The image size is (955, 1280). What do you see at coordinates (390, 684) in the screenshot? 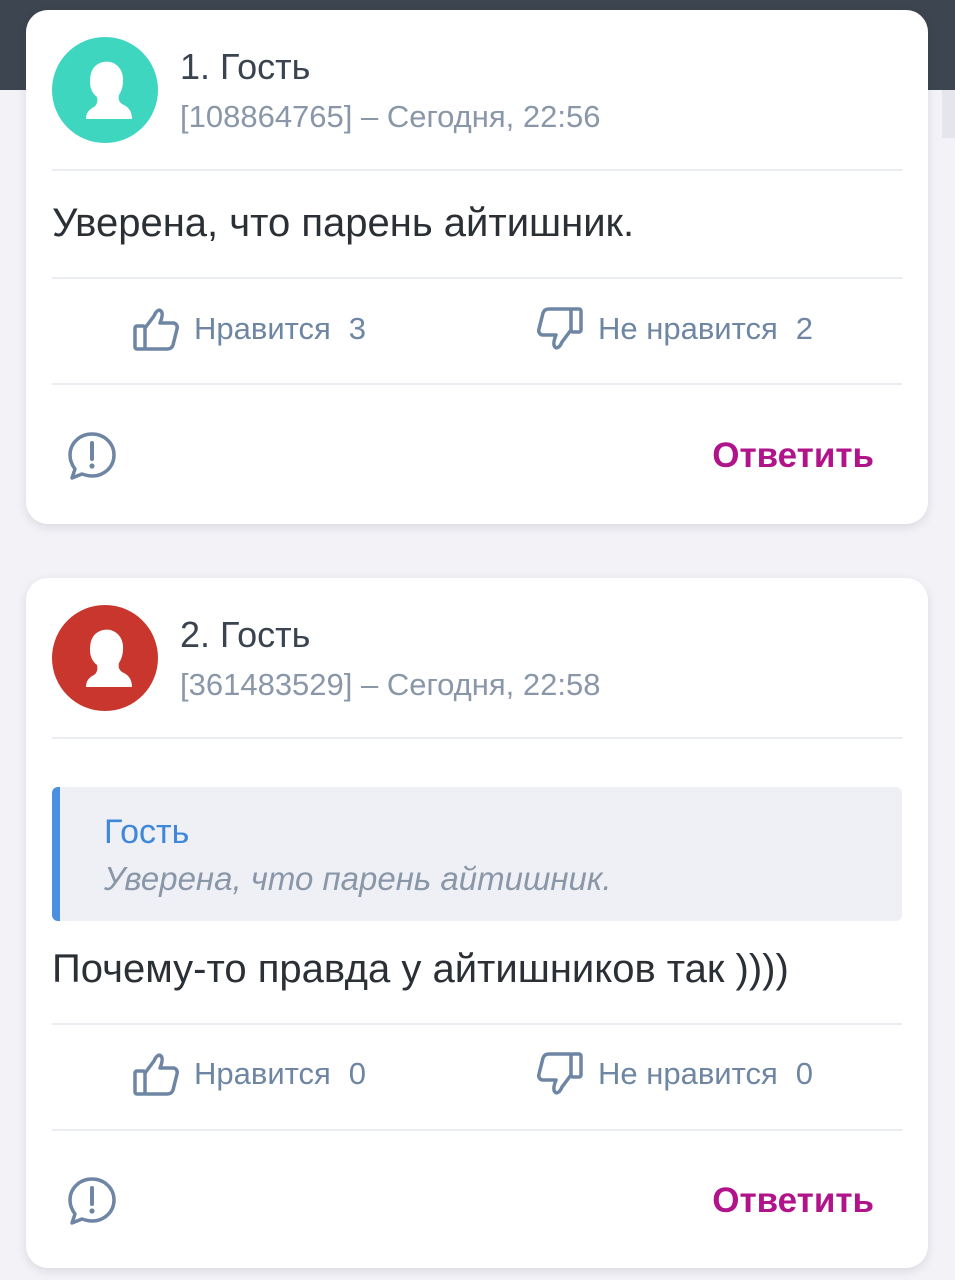
I see `comment-meta: [361483529] – Сегодня, 22:58` at bounding box center [390, 684].